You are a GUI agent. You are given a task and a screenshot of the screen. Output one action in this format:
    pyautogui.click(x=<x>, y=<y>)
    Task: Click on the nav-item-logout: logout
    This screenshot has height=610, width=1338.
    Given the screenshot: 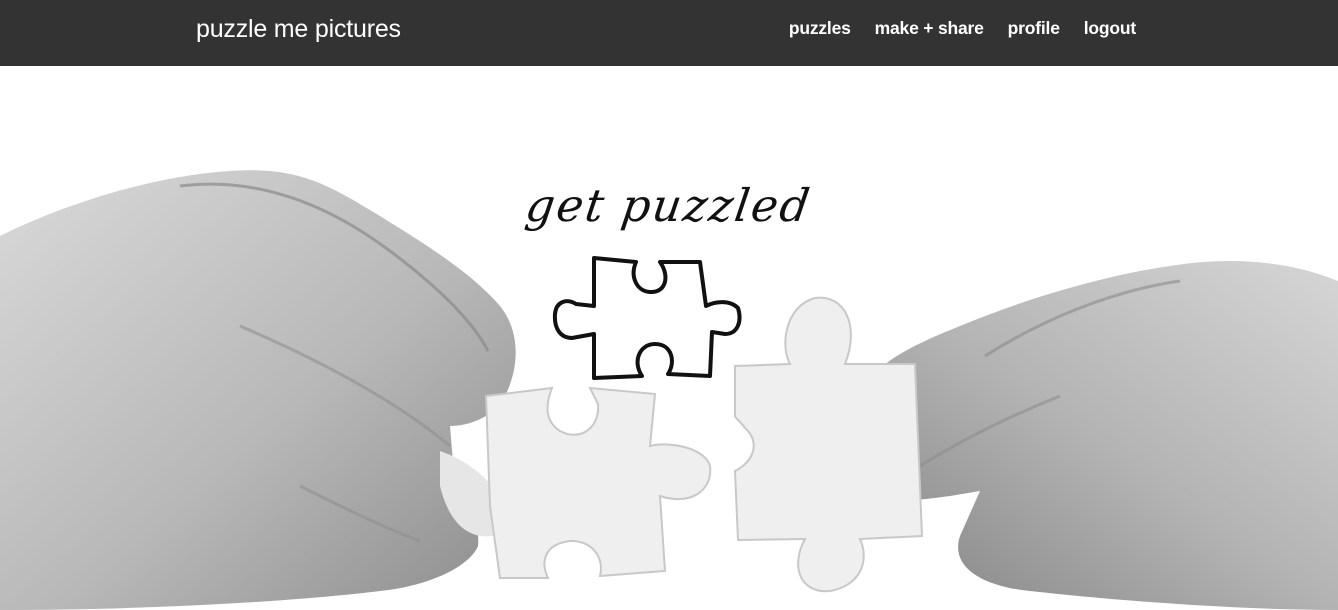 What is the action you would take?
    pyautogui.click(x=1110, y=28)
    